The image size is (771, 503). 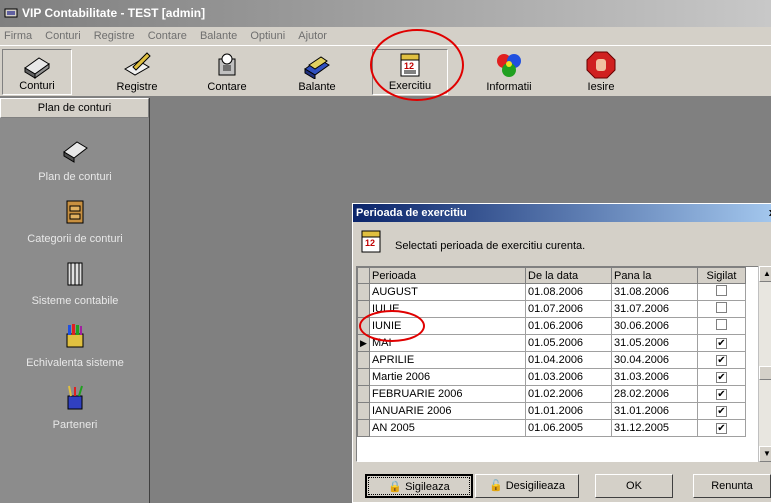 I want to click on table-row: Martie 2006 01.03.2006 31.03.2006 ✔, so click(x=551, y=377).